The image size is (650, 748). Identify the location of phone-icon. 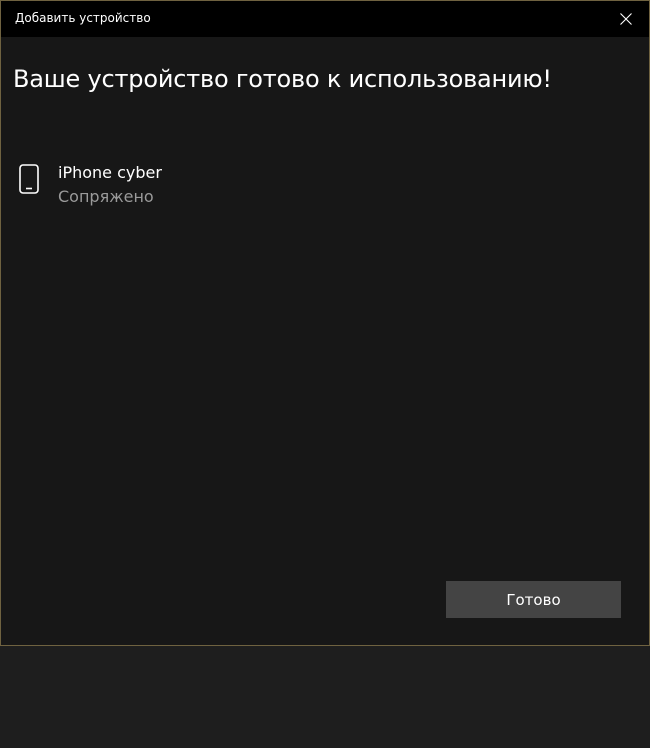
(29, 179).